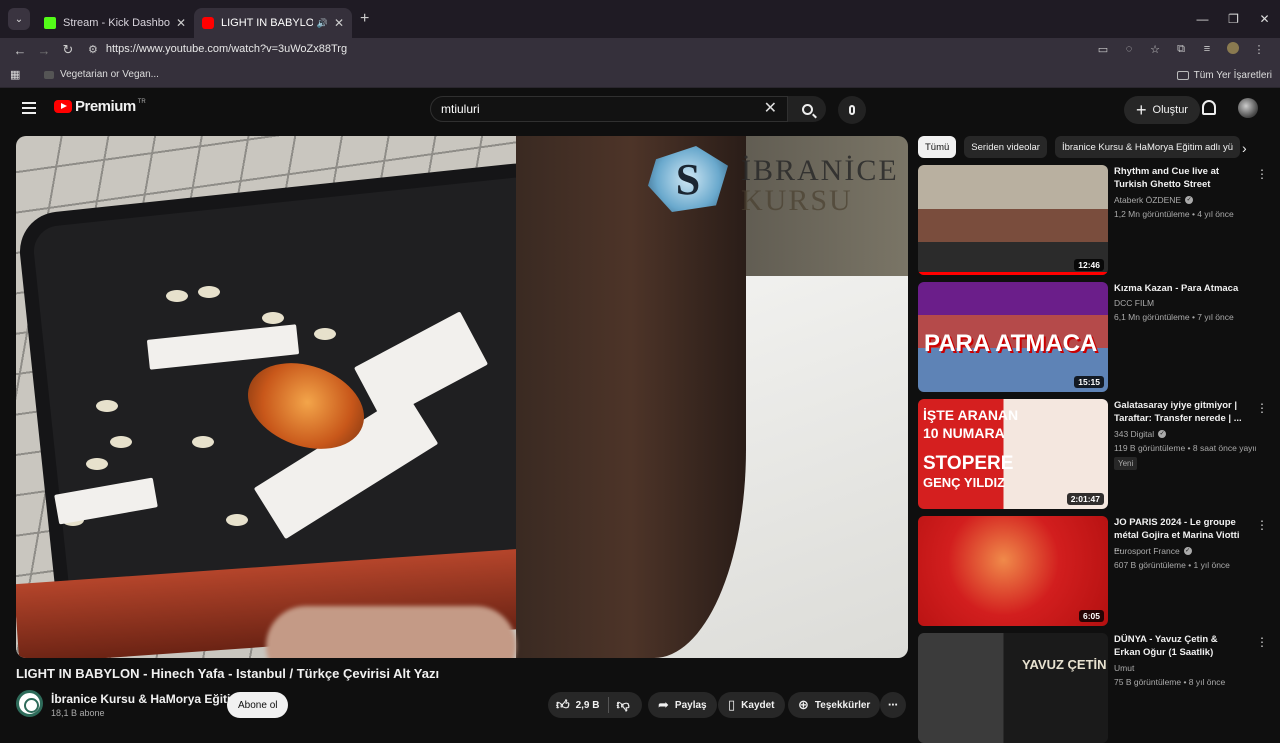  Describe the element at coordinates (105, 106) in the screenshot. I see `logo-text: Premium` at that location.